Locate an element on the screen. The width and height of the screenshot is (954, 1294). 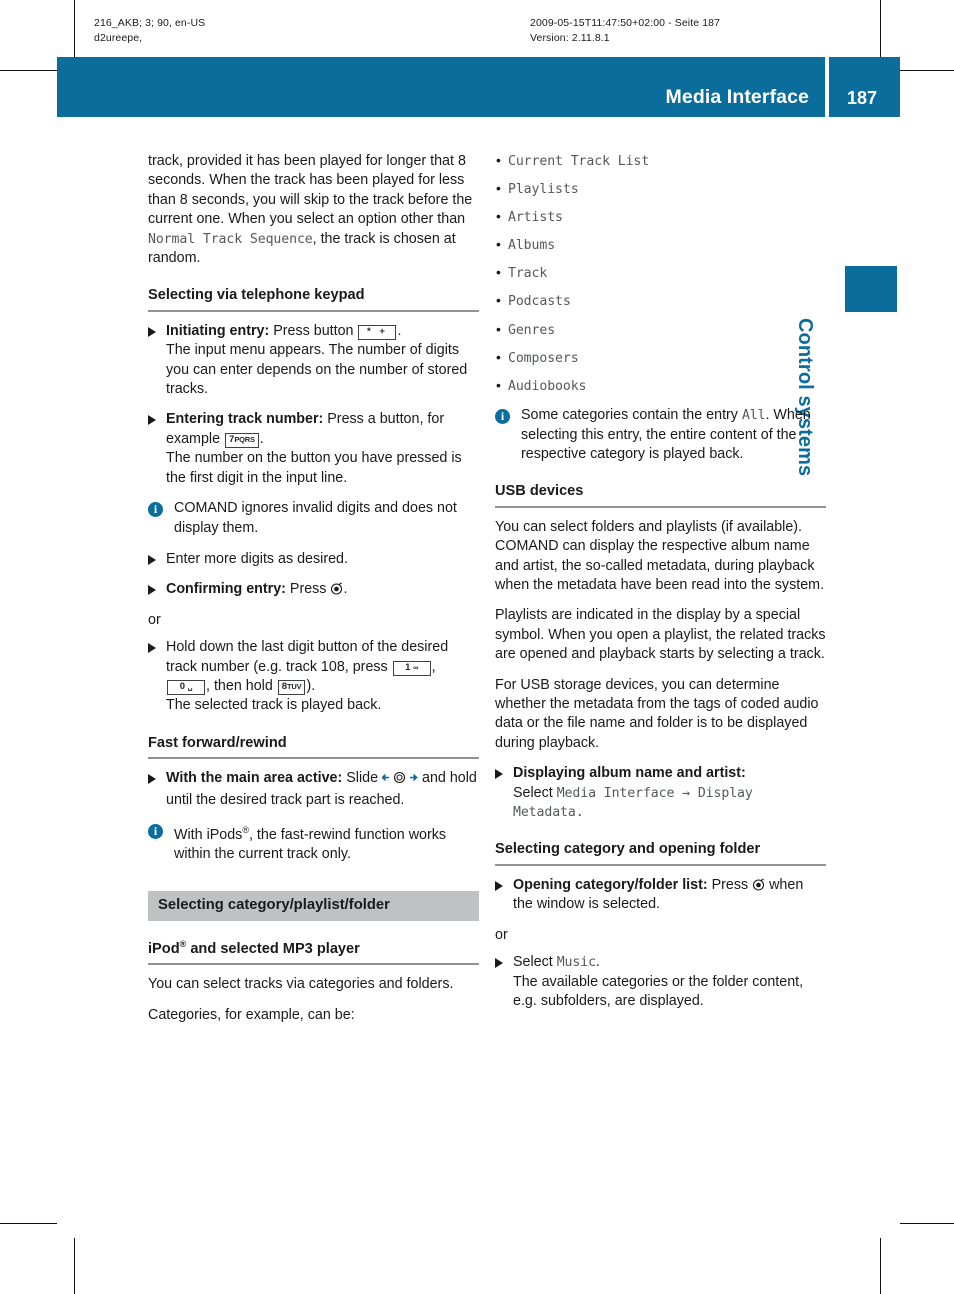
step-displaying-label: Displaying album name and artist: is located at coordinates (629, 773).